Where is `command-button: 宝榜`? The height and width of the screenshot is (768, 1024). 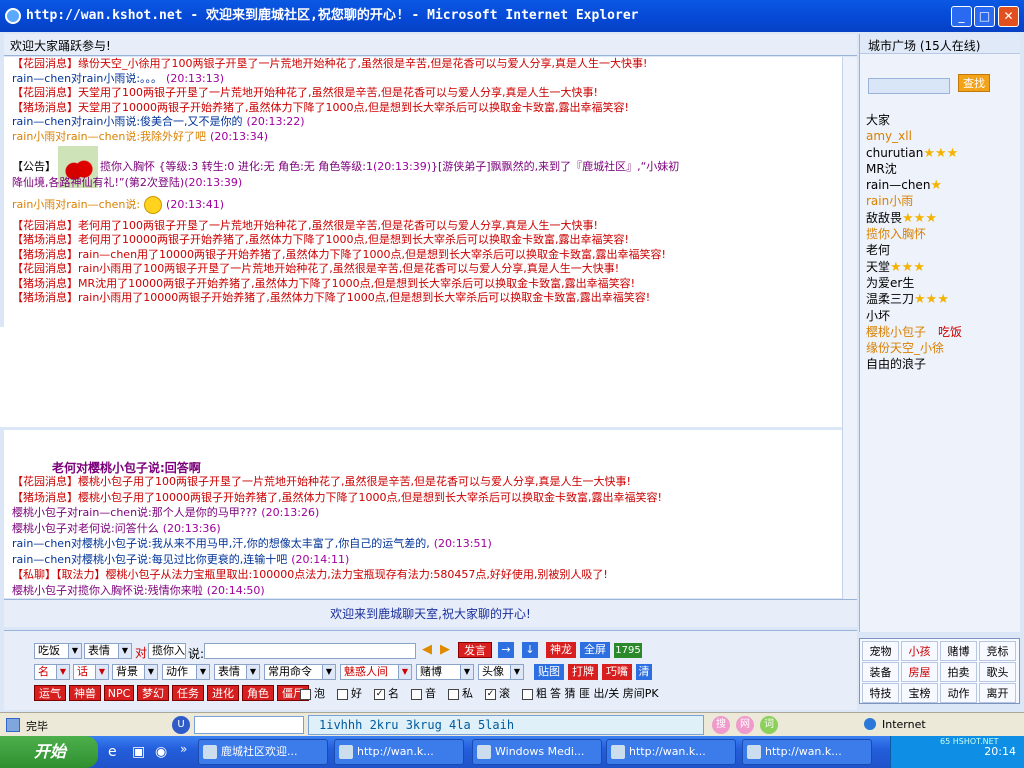
command-button: 宝榜 is located at coordinates (919, 693).